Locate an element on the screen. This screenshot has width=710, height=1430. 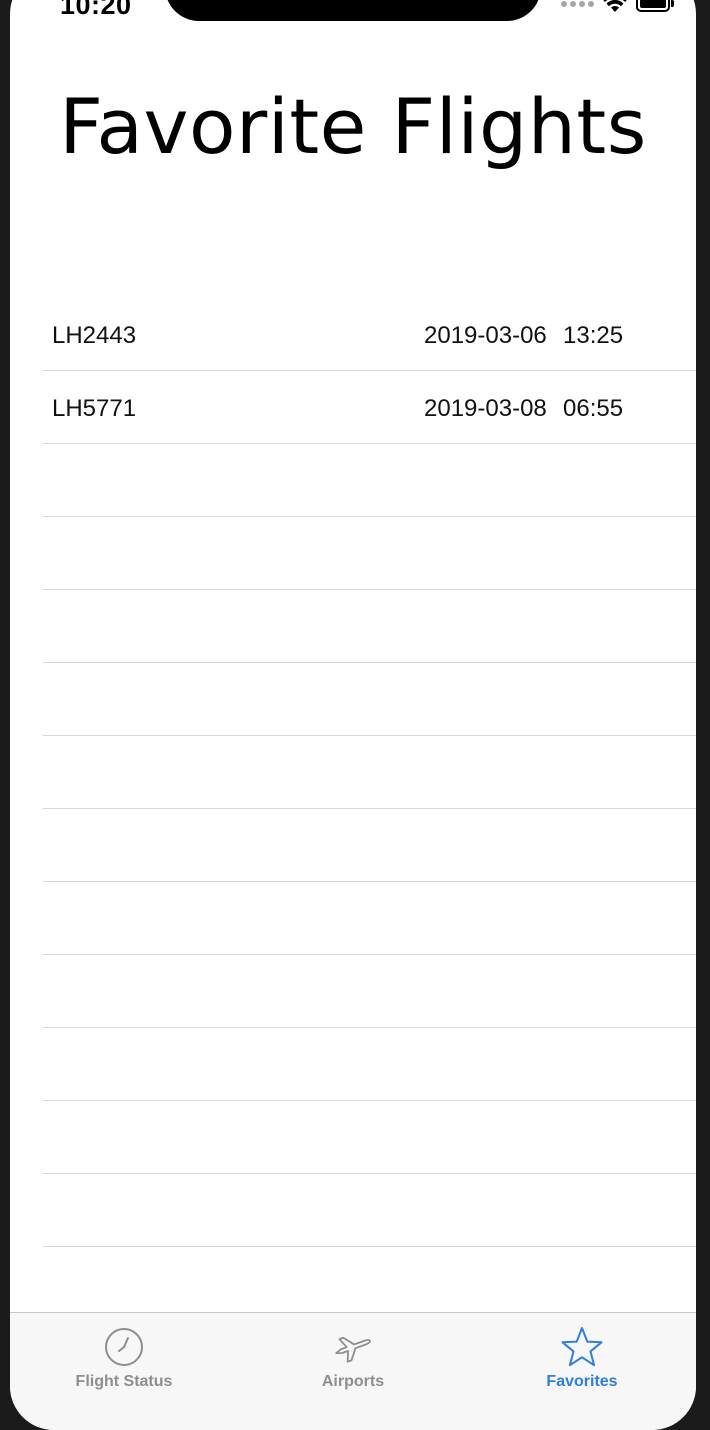
flight-number: LH2443 is located at coordinates (94, 335).